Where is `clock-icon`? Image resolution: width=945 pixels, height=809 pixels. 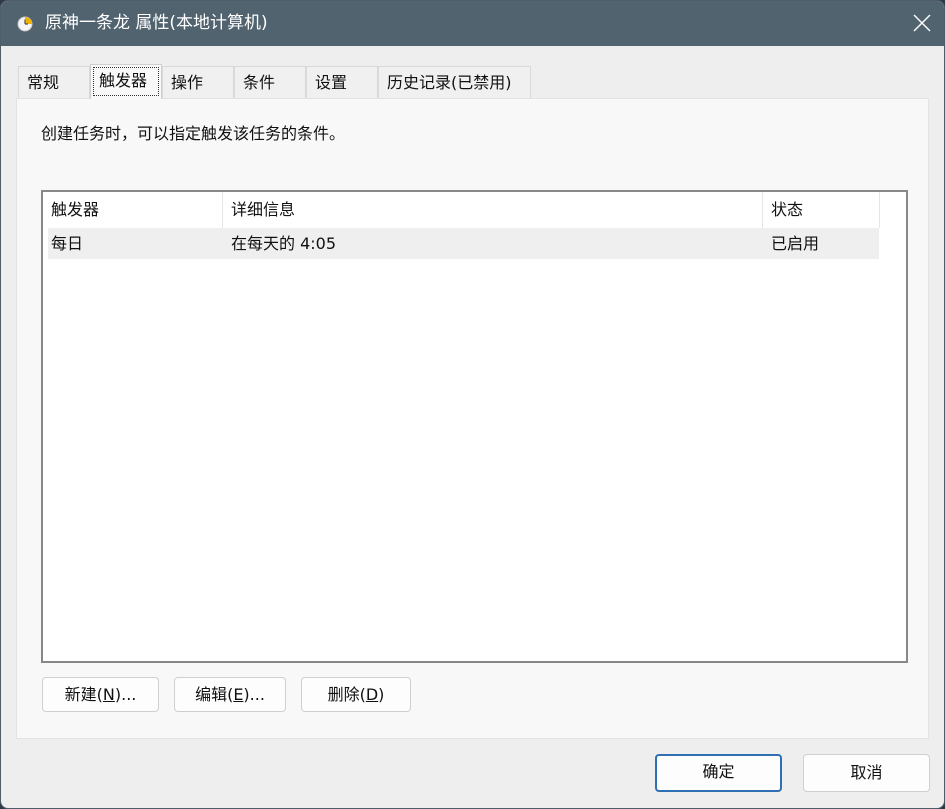
clock-icon is located at coordinates (25, 24).